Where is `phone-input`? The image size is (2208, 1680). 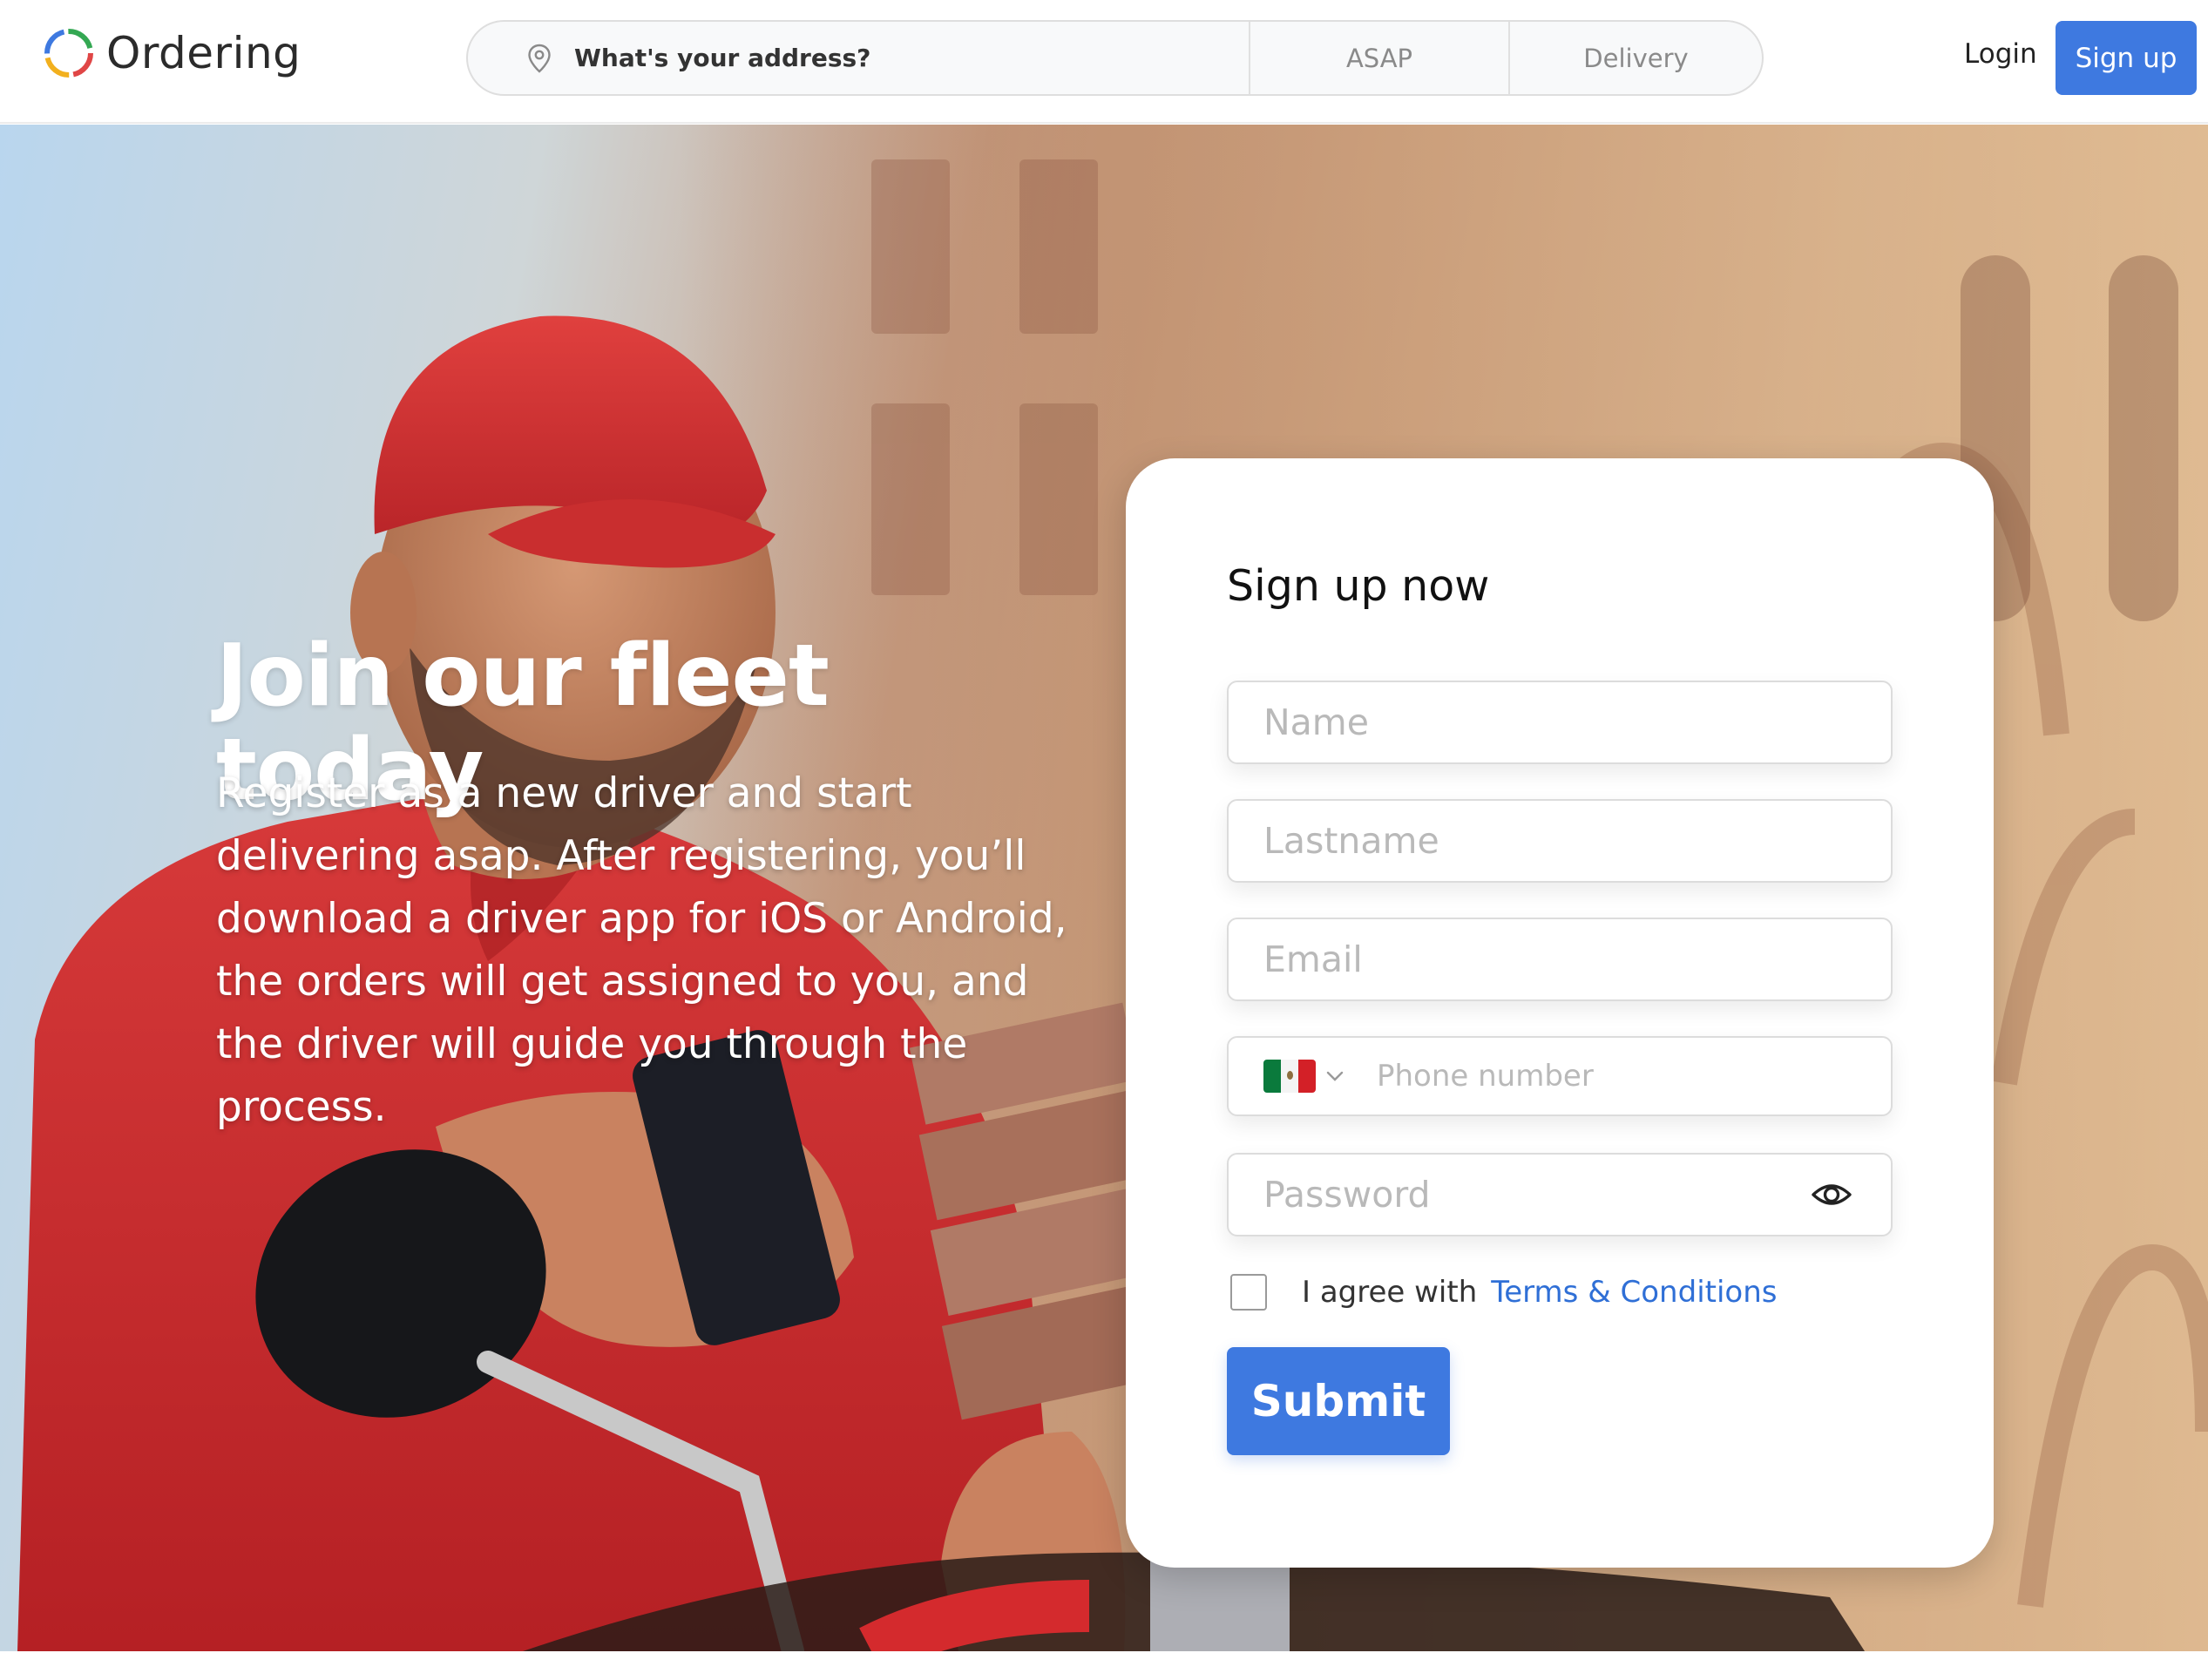
phone-input is located at coordinates (1634, 1076).